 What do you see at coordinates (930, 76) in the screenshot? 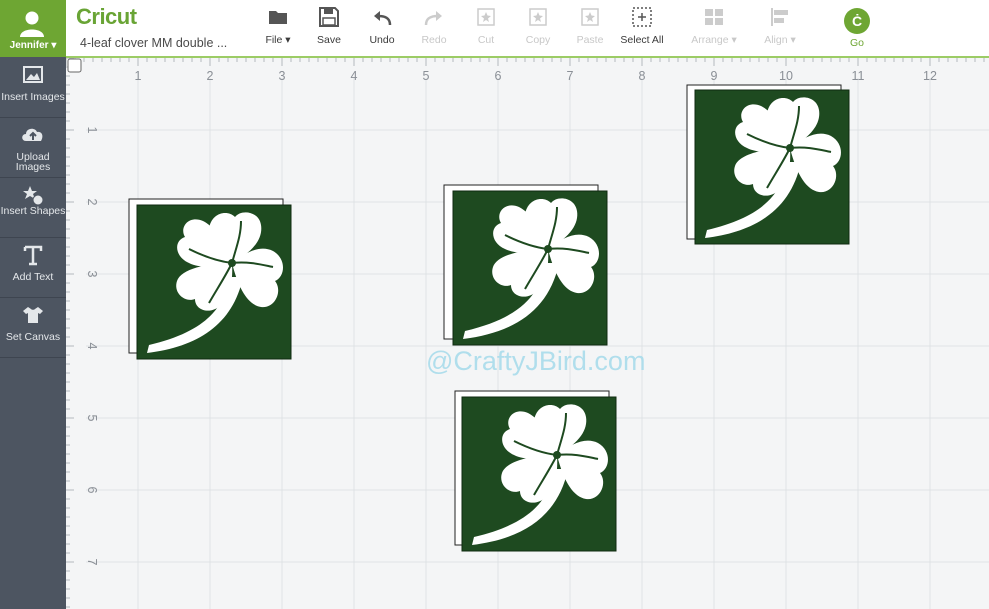
I see `ruler-top-label: 12` at bounding box center [930, 76].